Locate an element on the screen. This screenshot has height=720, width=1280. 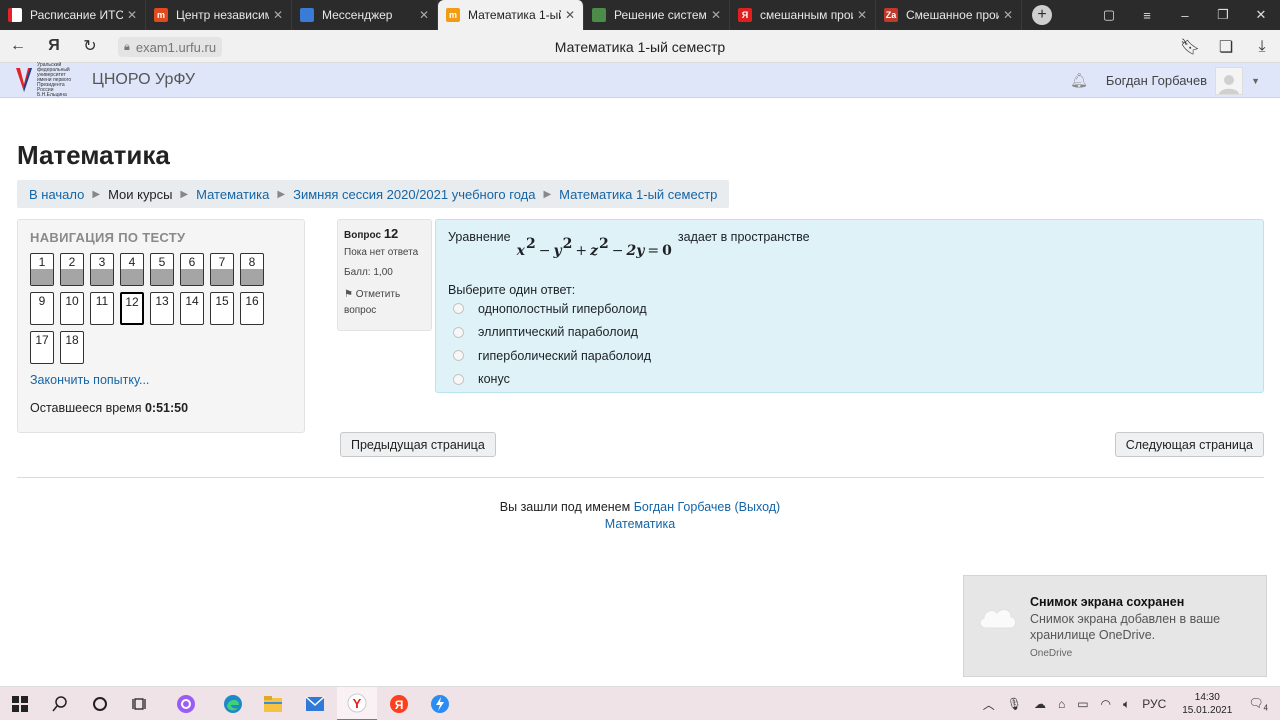
tab-title: Математика 1-ый с is located at coordinates (514, 15).